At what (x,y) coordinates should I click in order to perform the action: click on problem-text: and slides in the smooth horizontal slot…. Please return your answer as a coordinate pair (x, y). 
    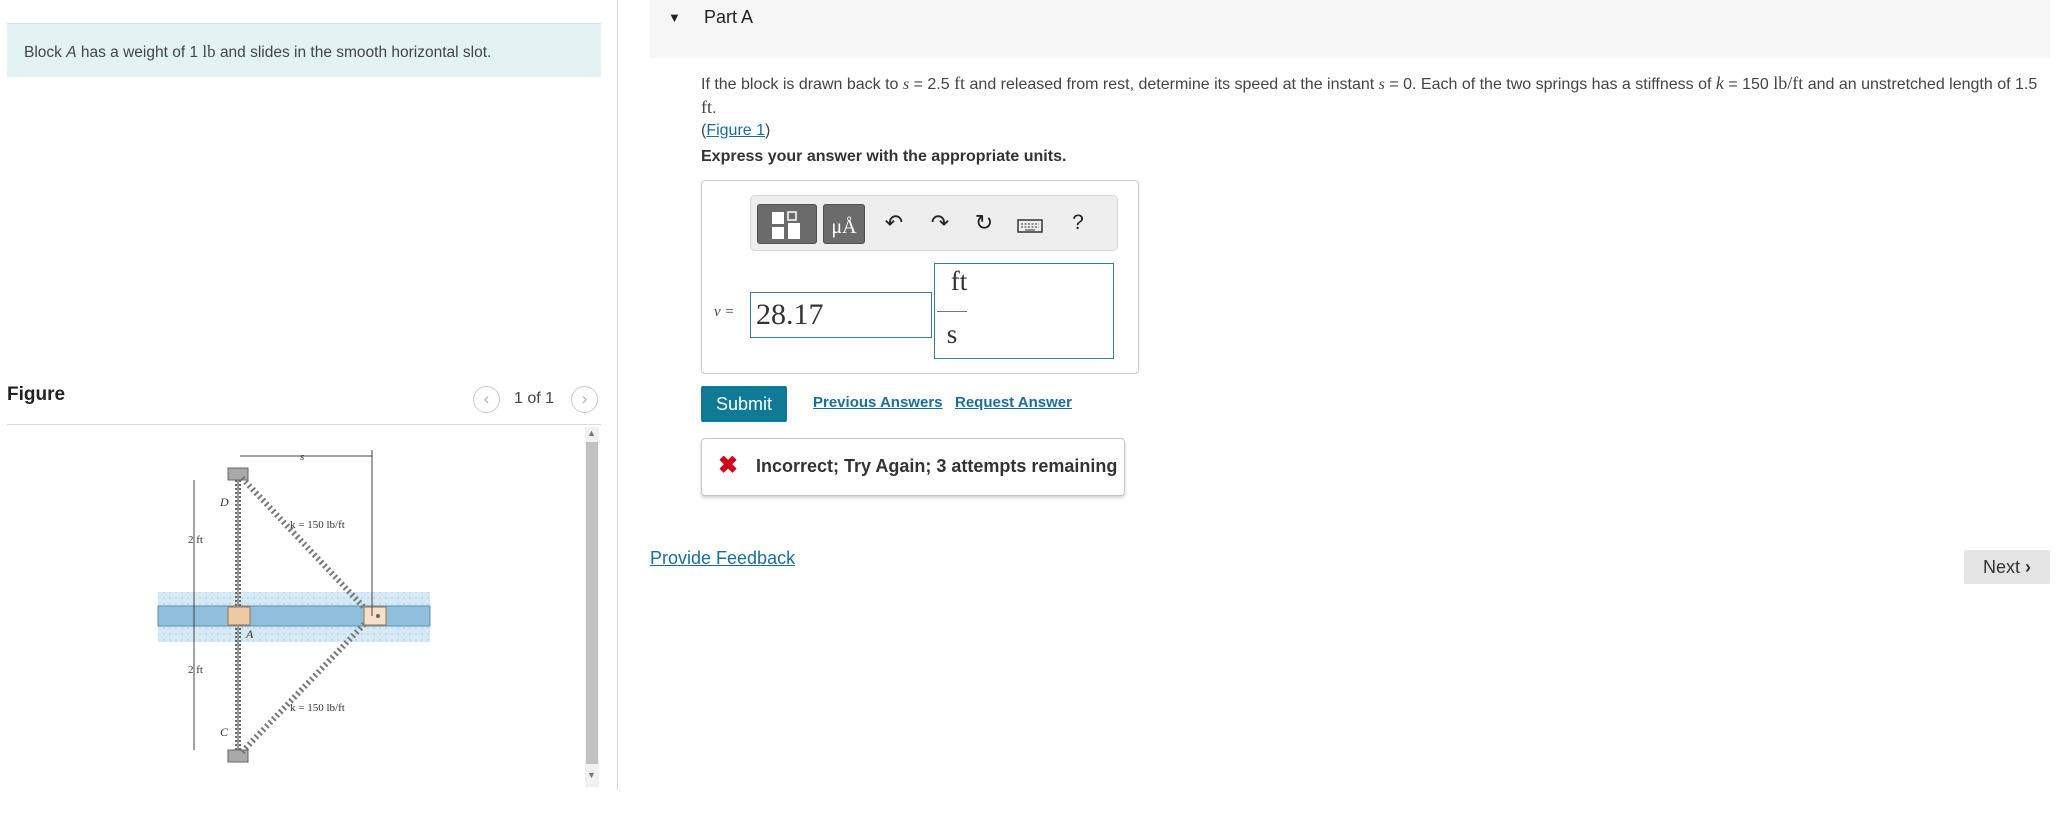
    Looking at the image, I should click on (355, 52).